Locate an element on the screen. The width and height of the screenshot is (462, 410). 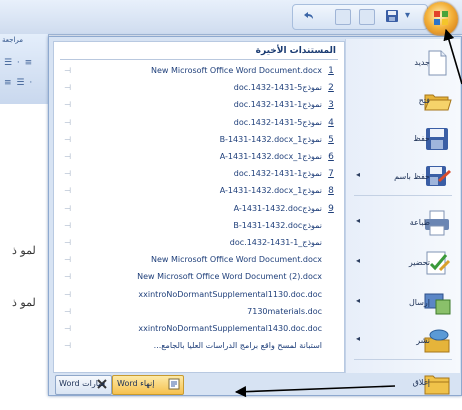
publish-command: نشر ◂ is located at coordinates (403, 341).